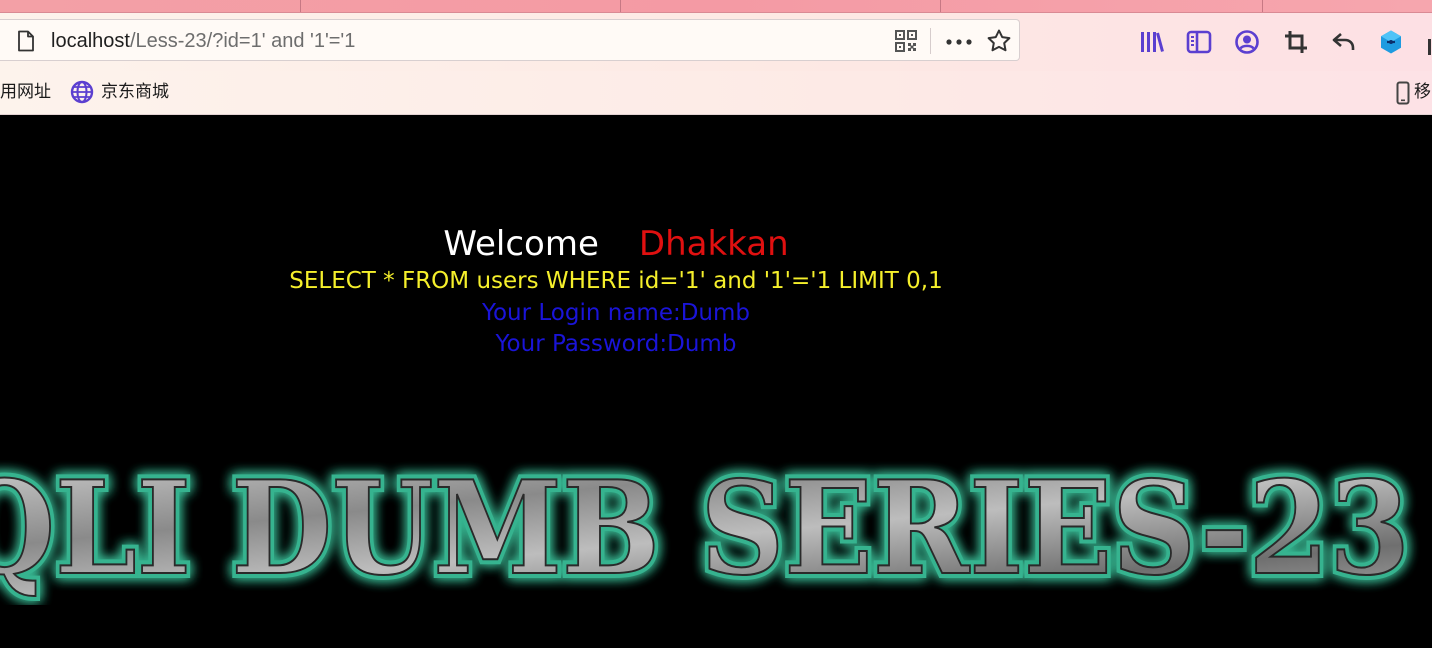 This screenshot has height=648, width=1432. Describe the element at coordinates (1422, 92) in the screenshot. I see `mobile-bookmarks-label: 移` at that location.